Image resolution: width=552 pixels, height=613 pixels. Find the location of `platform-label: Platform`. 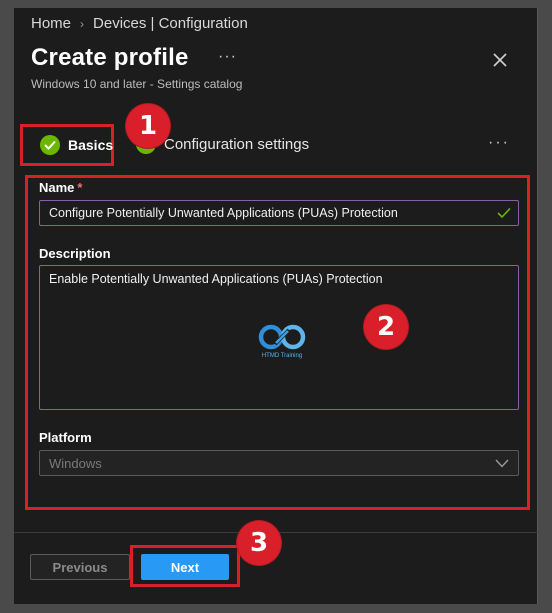

platform-label: Platform is located at coordinates (65, 437).